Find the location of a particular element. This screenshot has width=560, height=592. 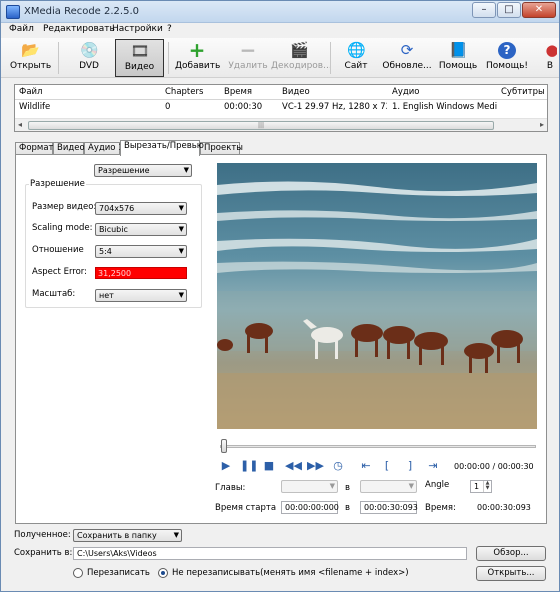

overwrite-label: Перезаписать is located at coordinates (118, 573).